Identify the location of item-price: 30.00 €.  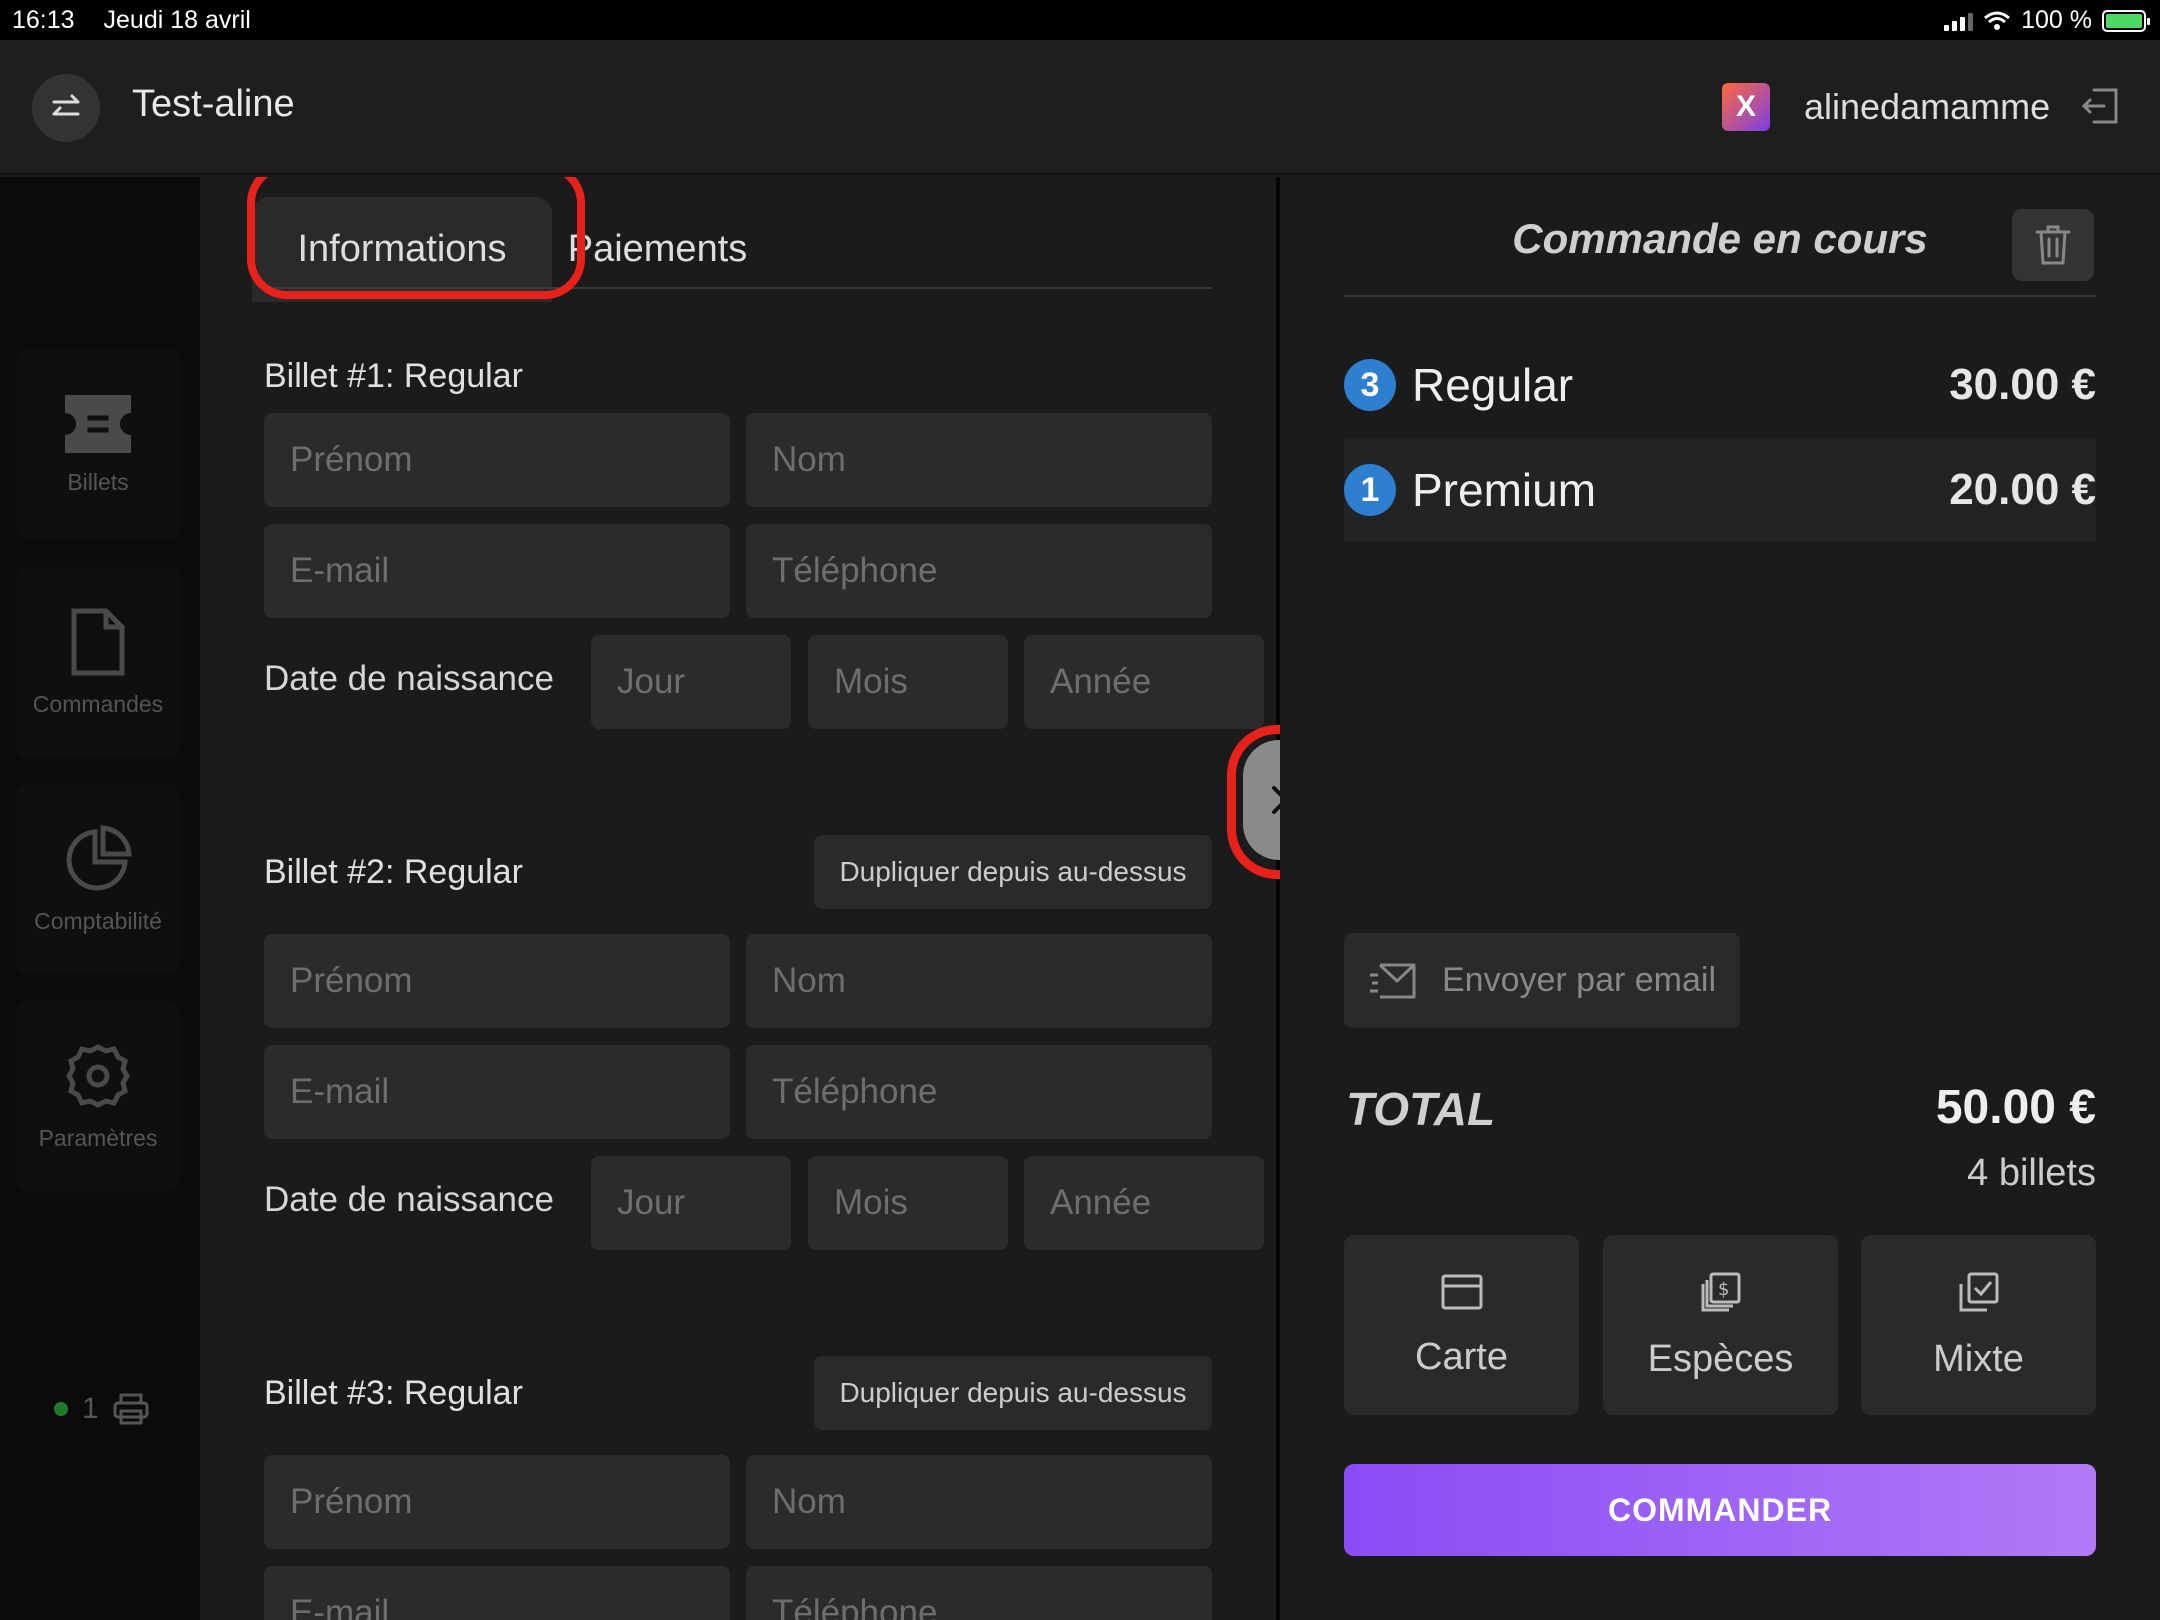
(2022, 384).